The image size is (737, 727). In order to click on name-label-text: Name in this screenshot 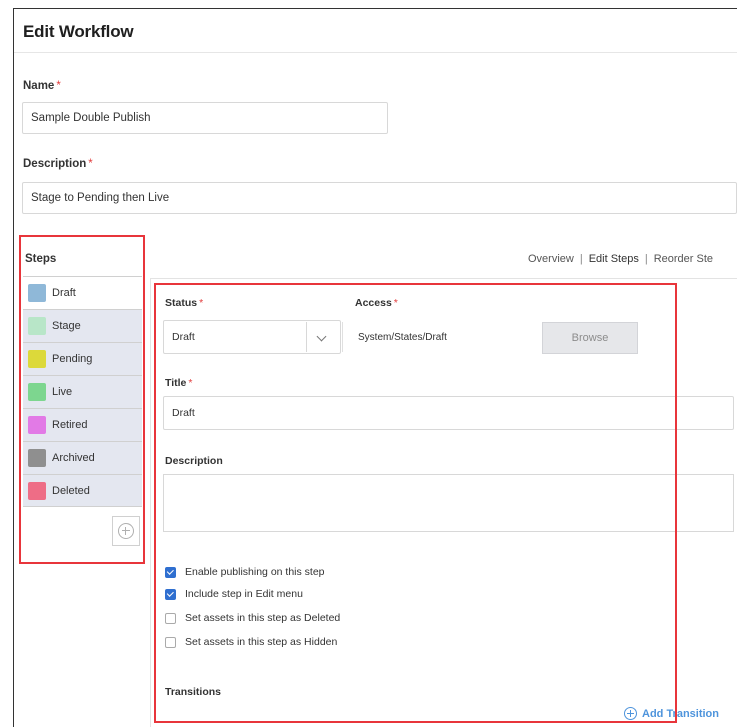, I will do `click(39, 86)`.